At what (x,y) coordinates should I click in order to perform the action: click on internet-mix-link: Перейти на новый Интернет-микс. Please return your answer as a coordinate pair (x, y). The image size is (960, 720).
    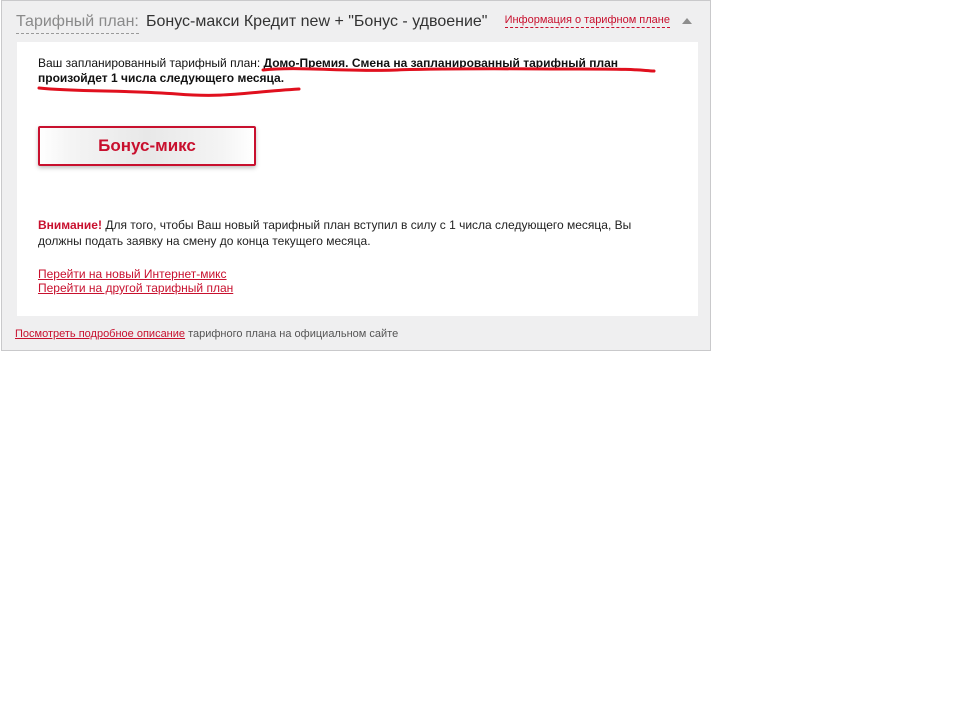
    Looking at the image, I should click on (132, 274).